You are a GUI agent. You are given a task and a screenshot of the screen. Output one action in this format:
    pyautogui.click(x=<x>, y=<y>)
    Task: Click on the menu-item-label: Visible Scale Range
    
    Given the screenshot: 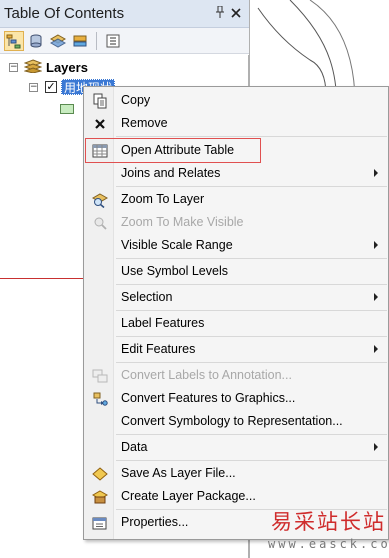 What is the action you would take?
    pyautogui.click(x=177, y=245)
    